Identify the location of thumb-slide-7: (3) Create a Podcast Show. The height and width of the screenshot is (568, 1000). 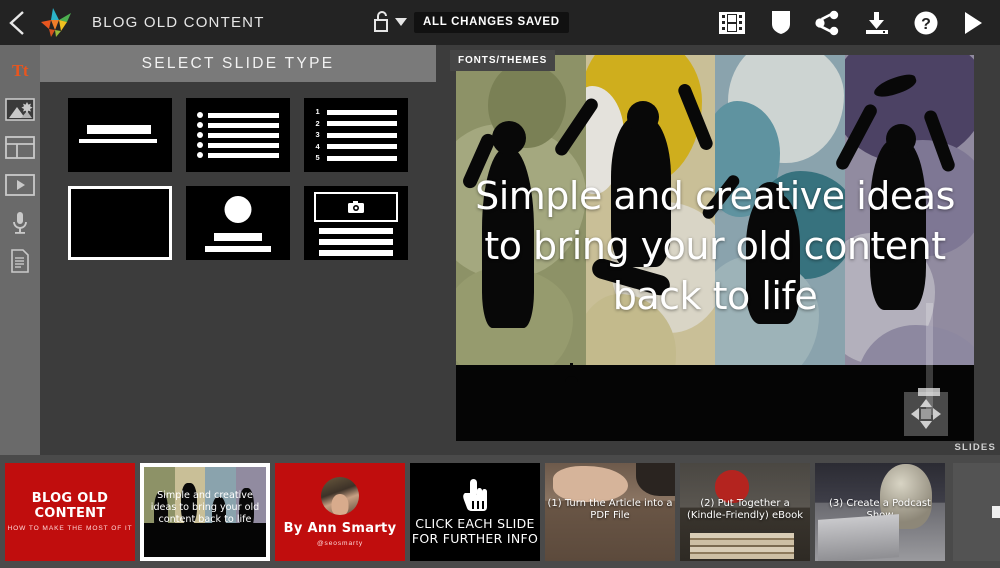
(880, 511).